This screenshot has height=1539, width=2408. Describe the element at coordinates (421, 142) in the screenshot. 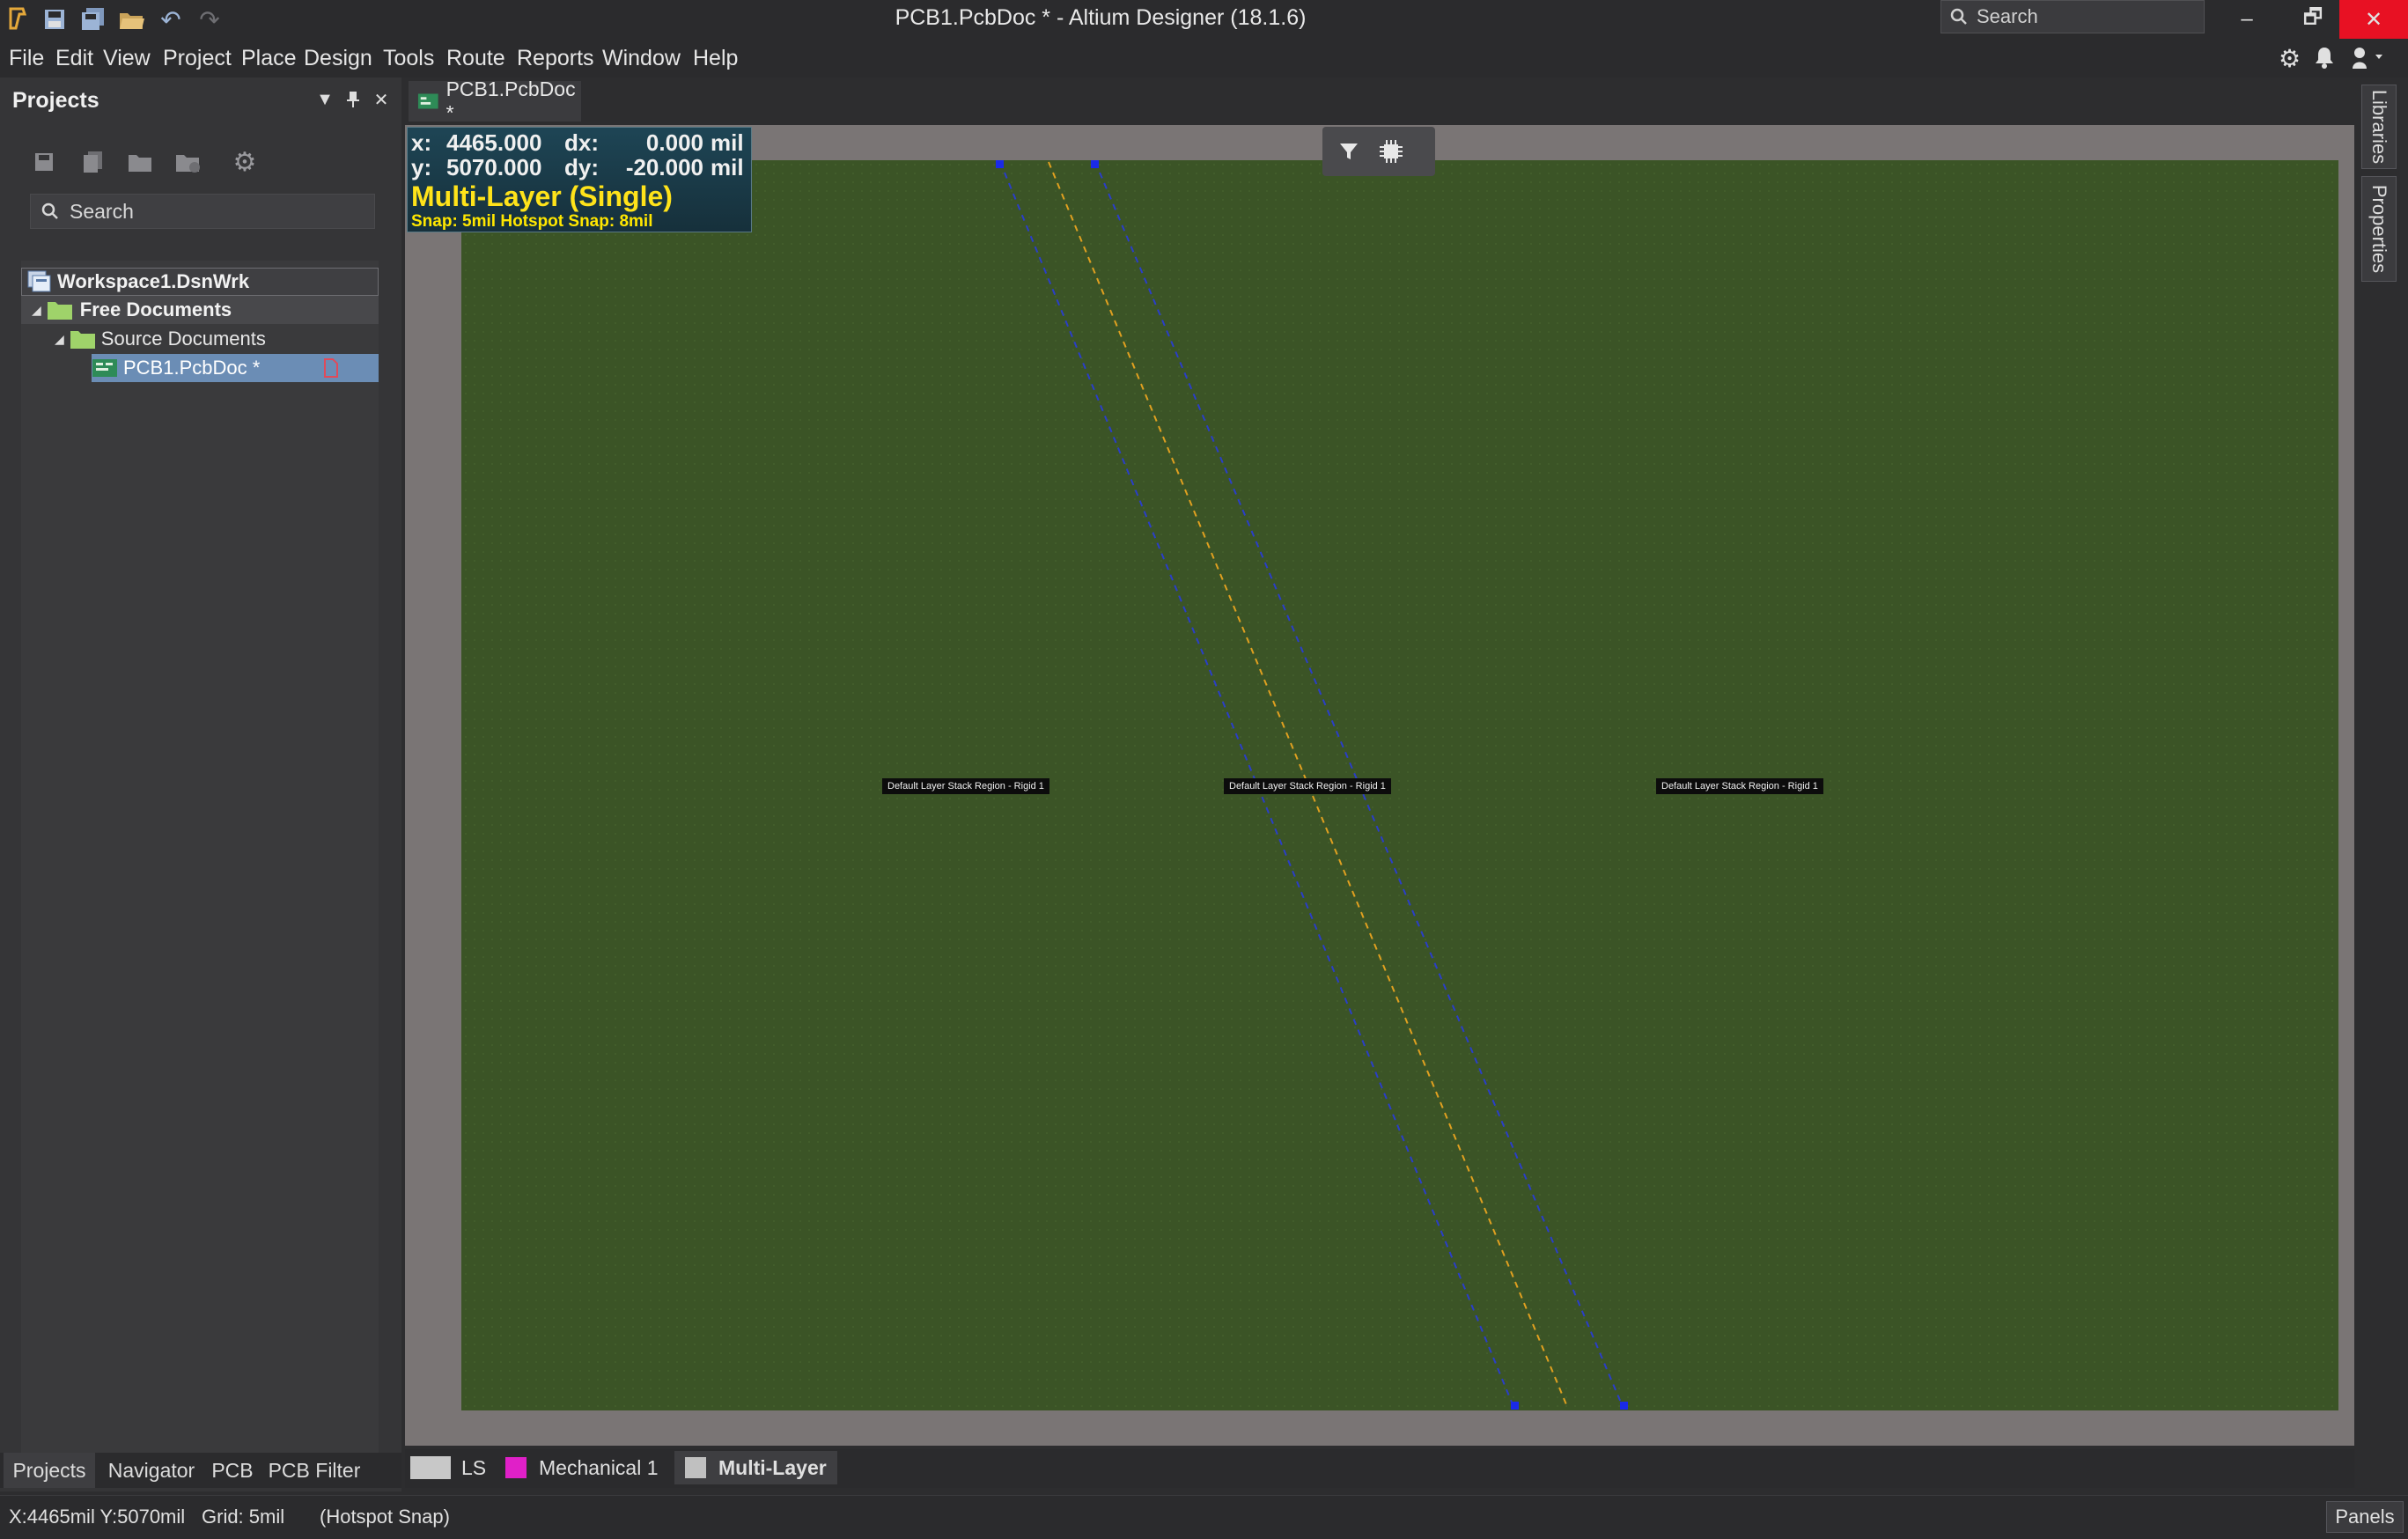

I see `hud-x-label: x:` at that location.